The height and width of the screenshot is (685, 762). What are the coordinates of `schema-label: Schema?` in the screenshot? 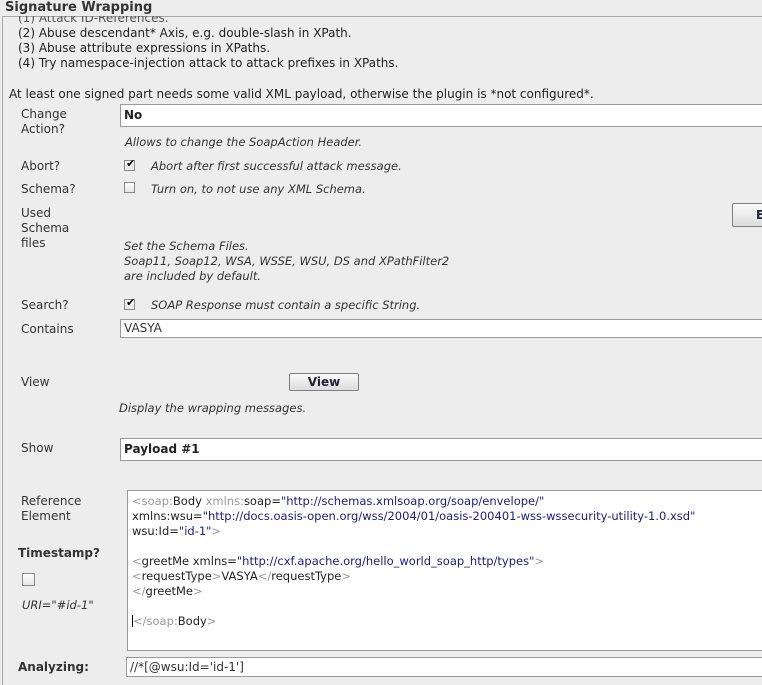 It's located at (48, 189).